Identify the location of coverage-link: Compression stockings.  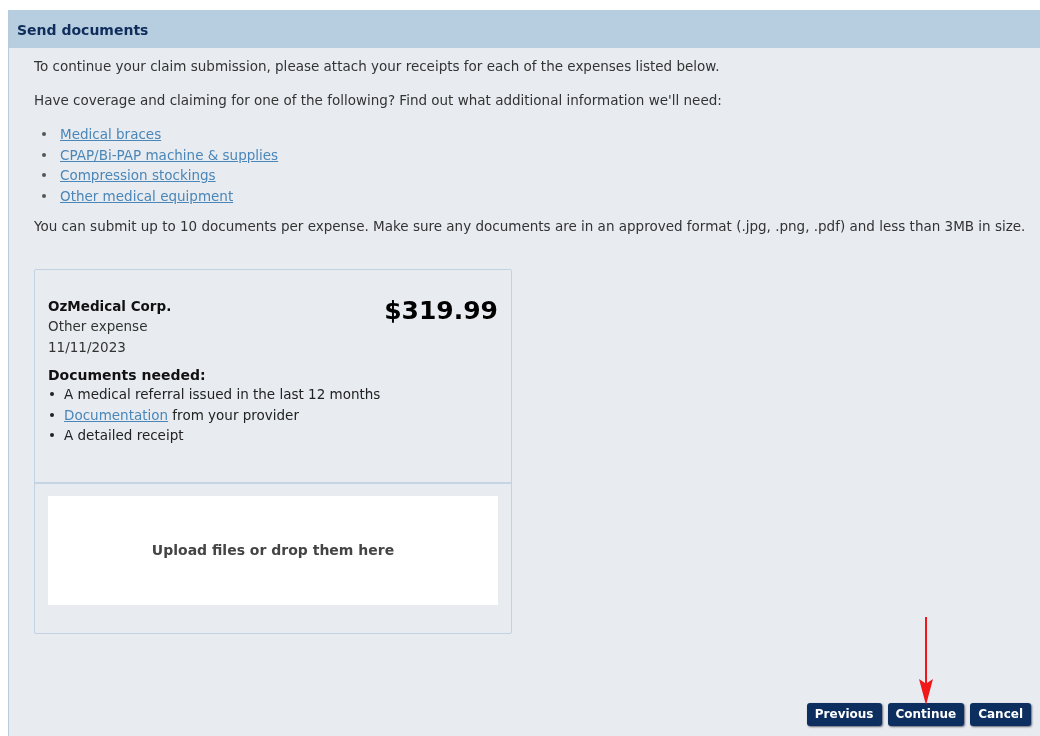
(138, 175).